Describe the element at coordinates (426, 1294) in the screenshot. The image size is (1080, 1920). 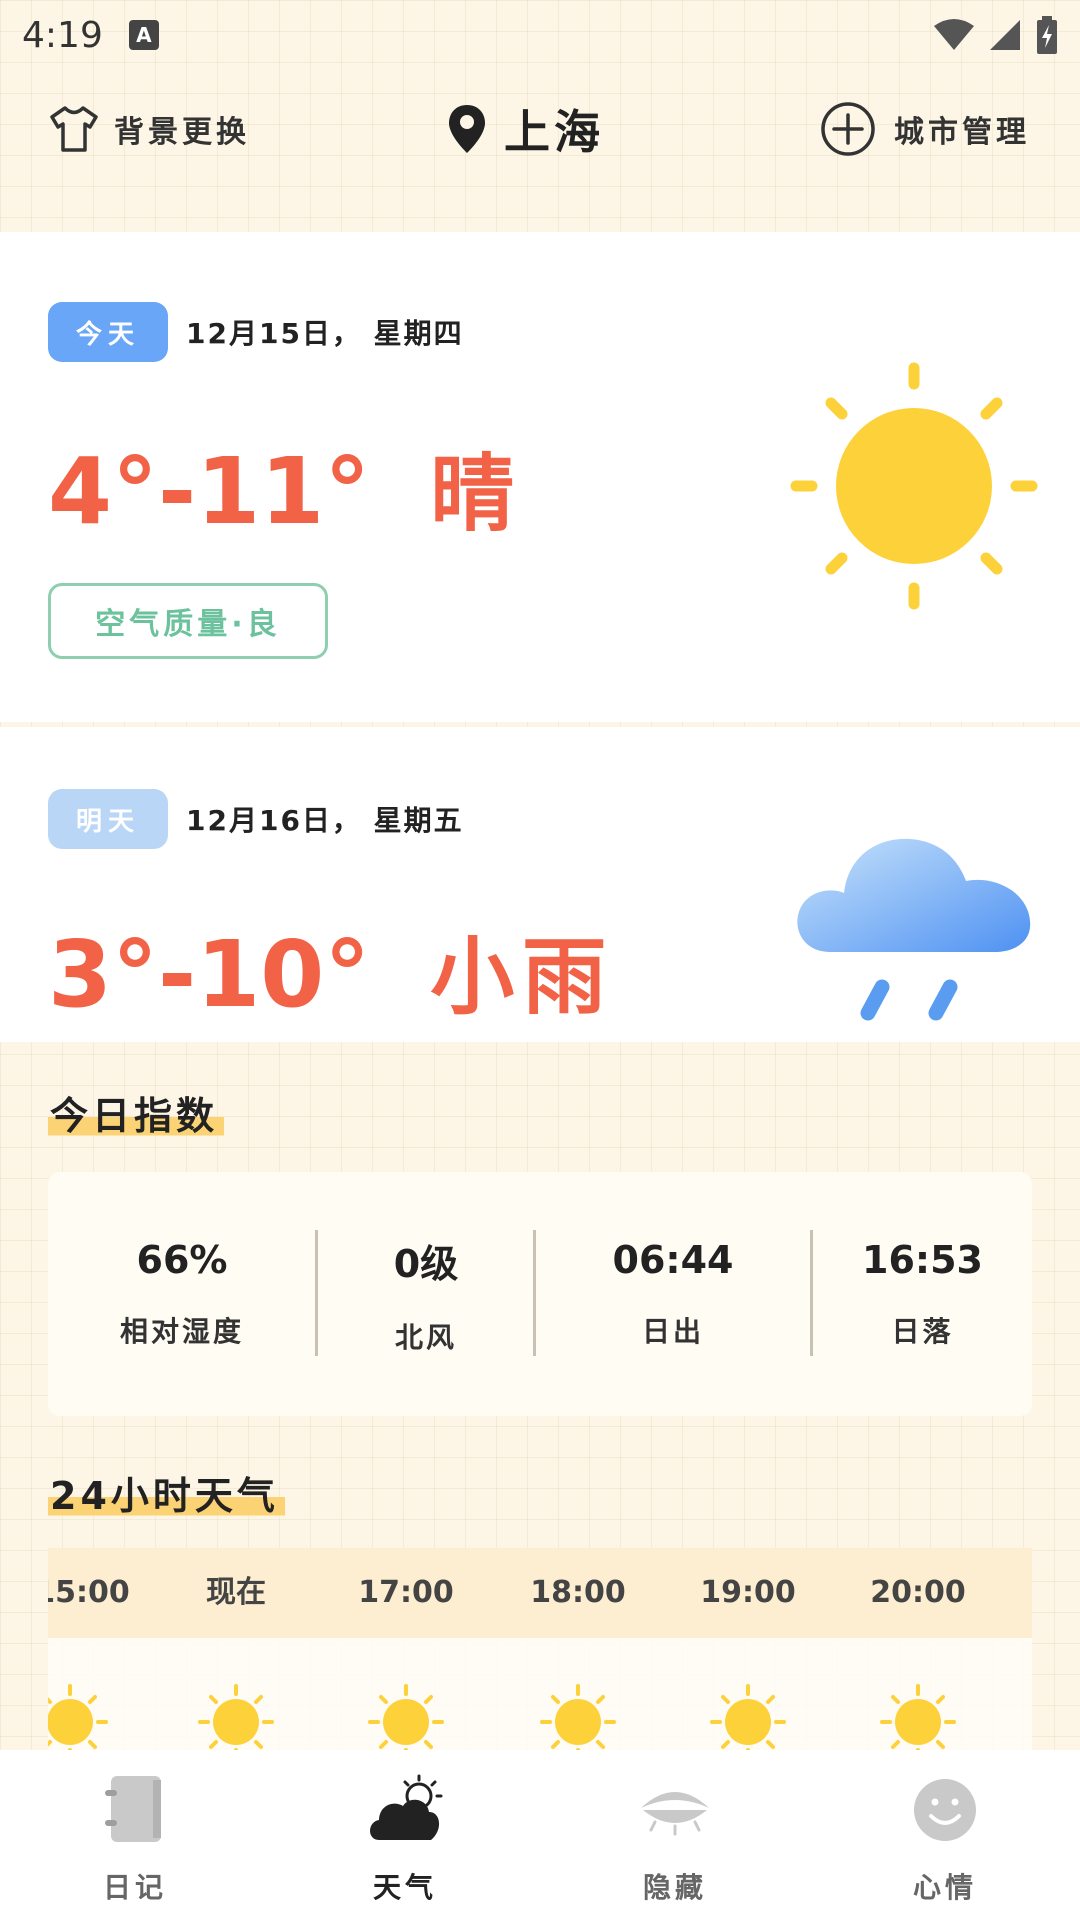
I see `index-wind: 0级 北风` at that location.